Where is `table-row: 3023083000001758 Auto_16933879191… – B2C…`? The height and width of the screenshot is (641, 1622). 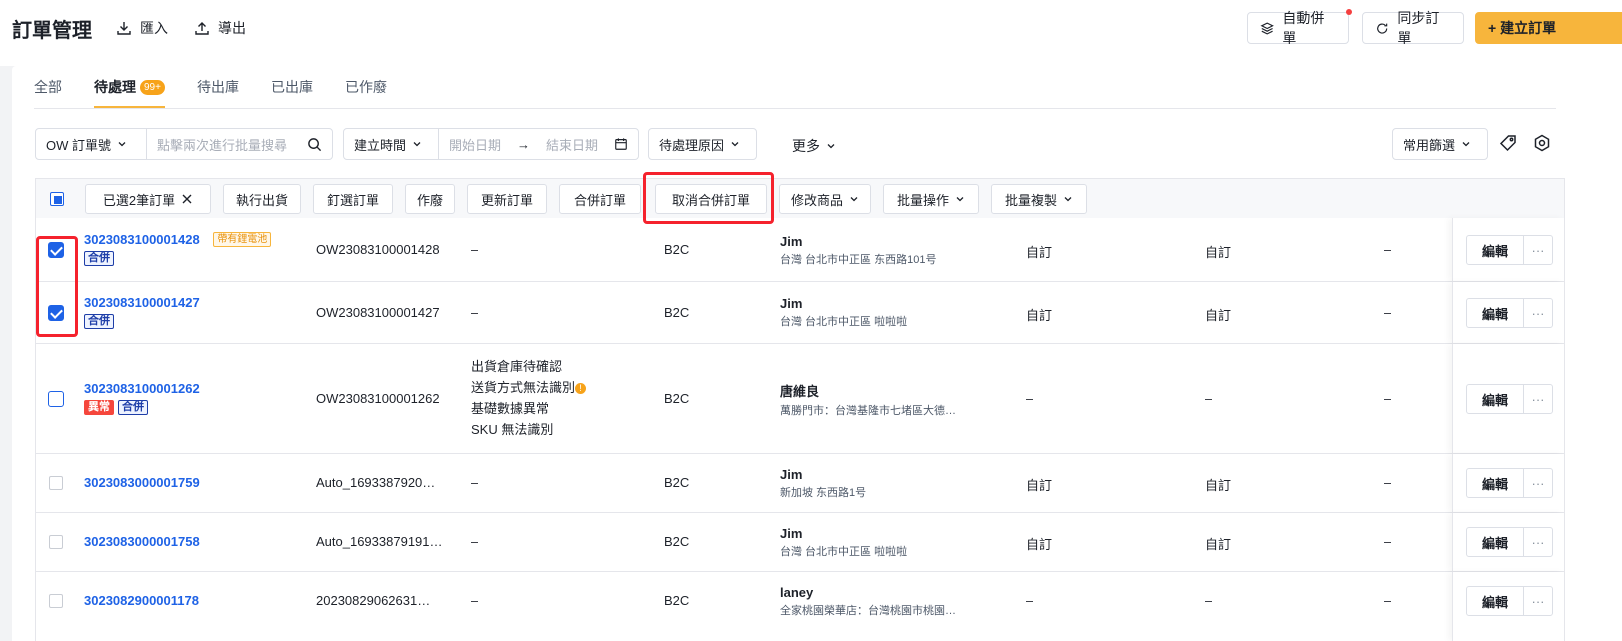 table-row: 3023083000001758 Auto_16933879191… – B2C… is located at coordinates (800, 542).